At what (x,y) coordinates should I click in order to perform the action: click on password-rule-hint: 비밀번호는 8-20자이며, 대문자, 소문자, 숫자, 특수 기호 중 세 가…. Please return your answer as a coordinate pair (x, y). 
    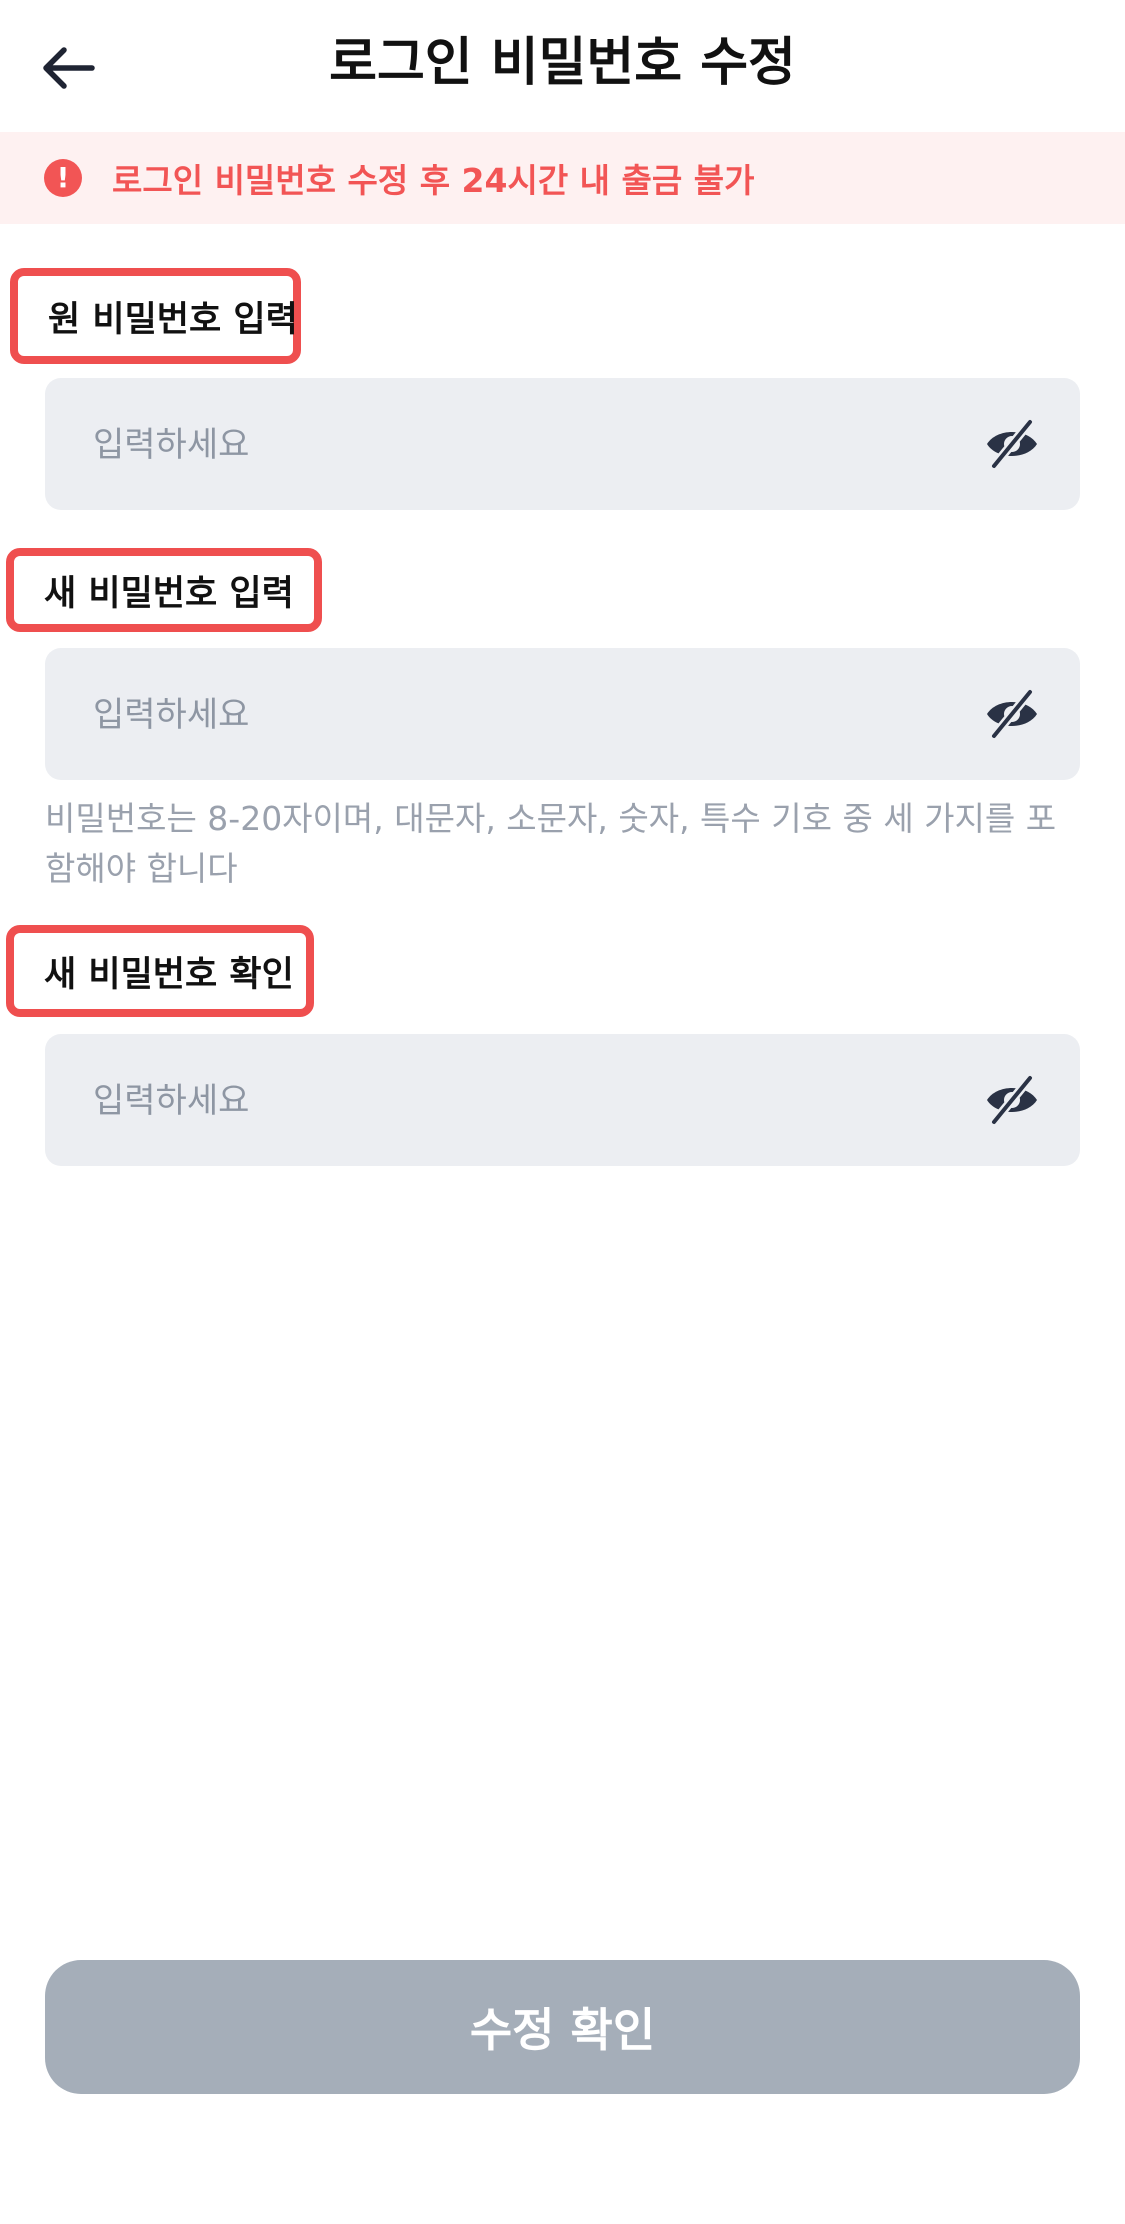
    Looking at the image, I should click on (551, 843).